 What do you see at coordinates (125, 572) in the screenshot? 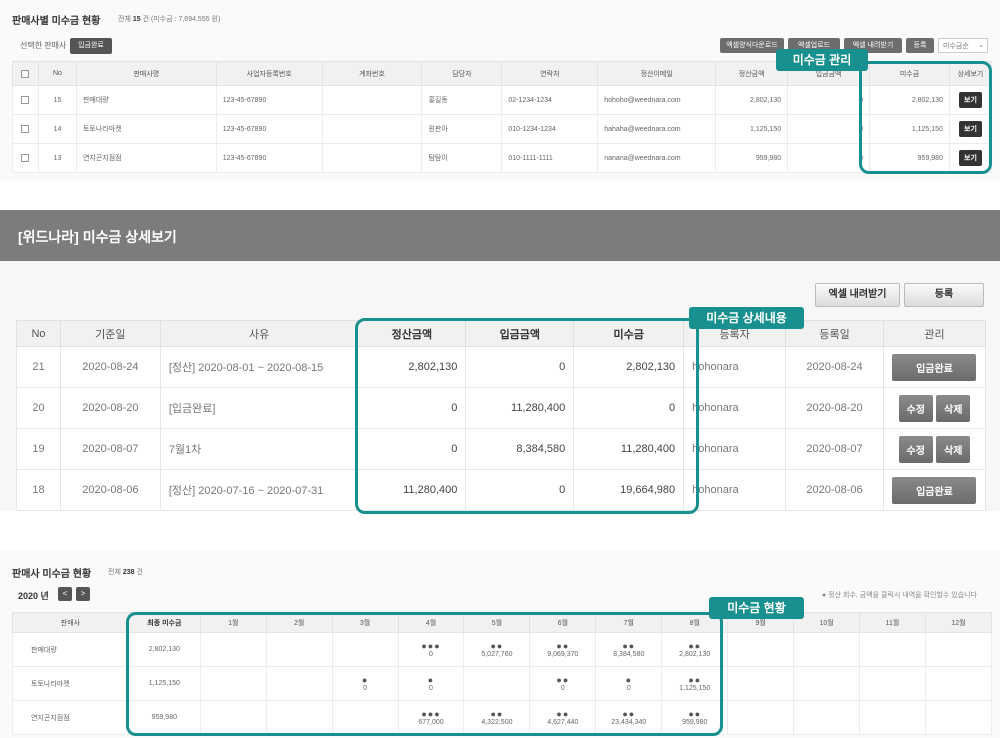
I see `total-count: 전체 238 건` at bounding box center [125, 572].